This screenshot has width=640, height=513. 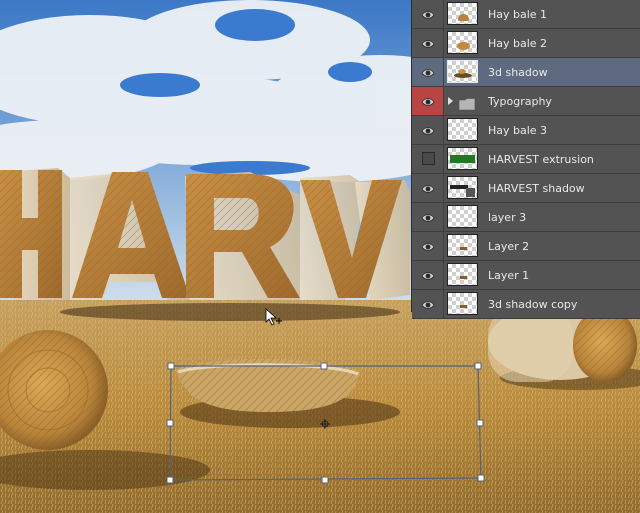 I want to click on layer-name: layer 3, so click(x=507, y=217).